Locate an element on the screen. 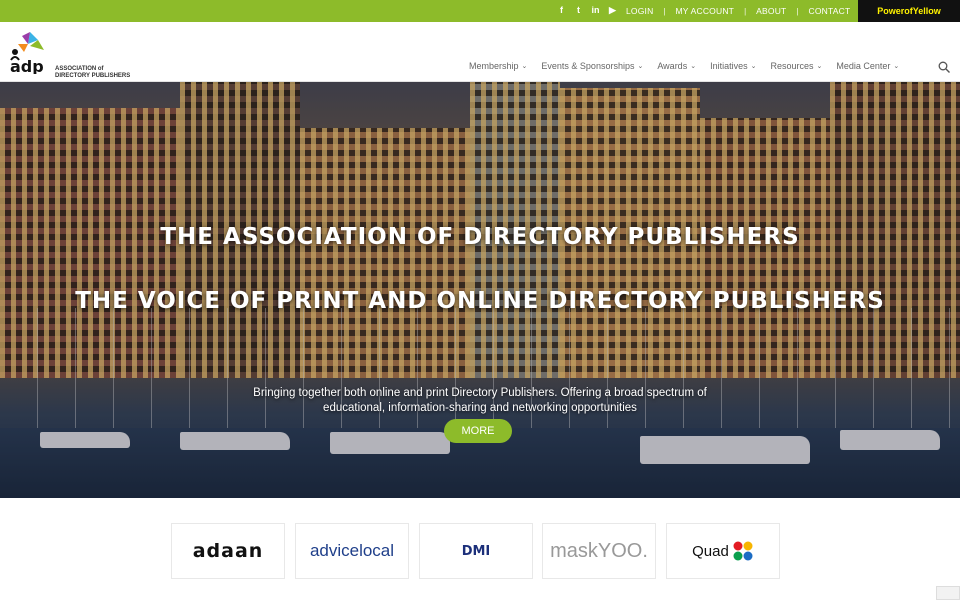 The width and height of the screenshot is (960, 600). nav-awards: Awards ⌄ is located at coordinates (676, 66).